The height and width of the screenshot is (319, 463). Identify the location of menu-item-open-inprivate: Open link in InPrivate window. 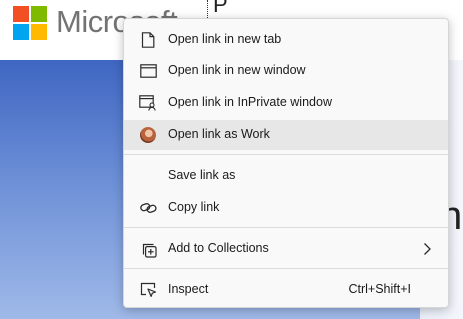
(286, 103).